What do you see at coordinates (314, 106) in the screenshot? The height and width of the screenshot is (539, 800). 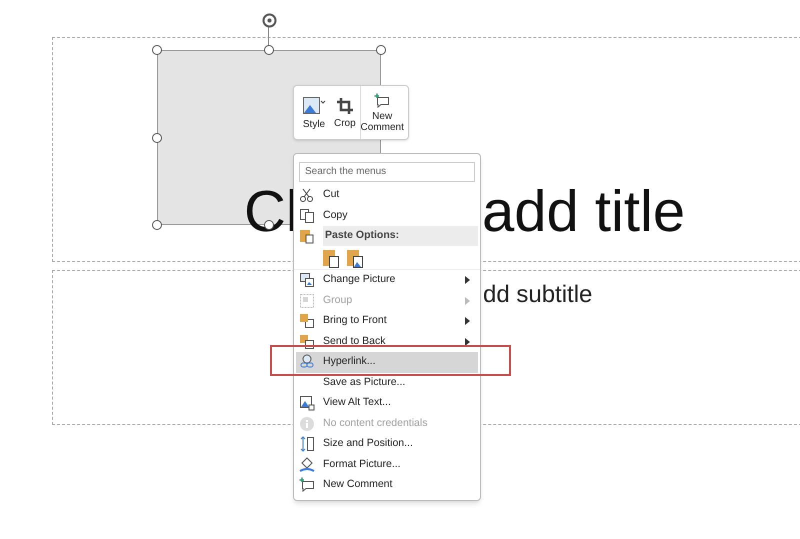 I see `picture-style-icon` at bounding box center [314, 106].